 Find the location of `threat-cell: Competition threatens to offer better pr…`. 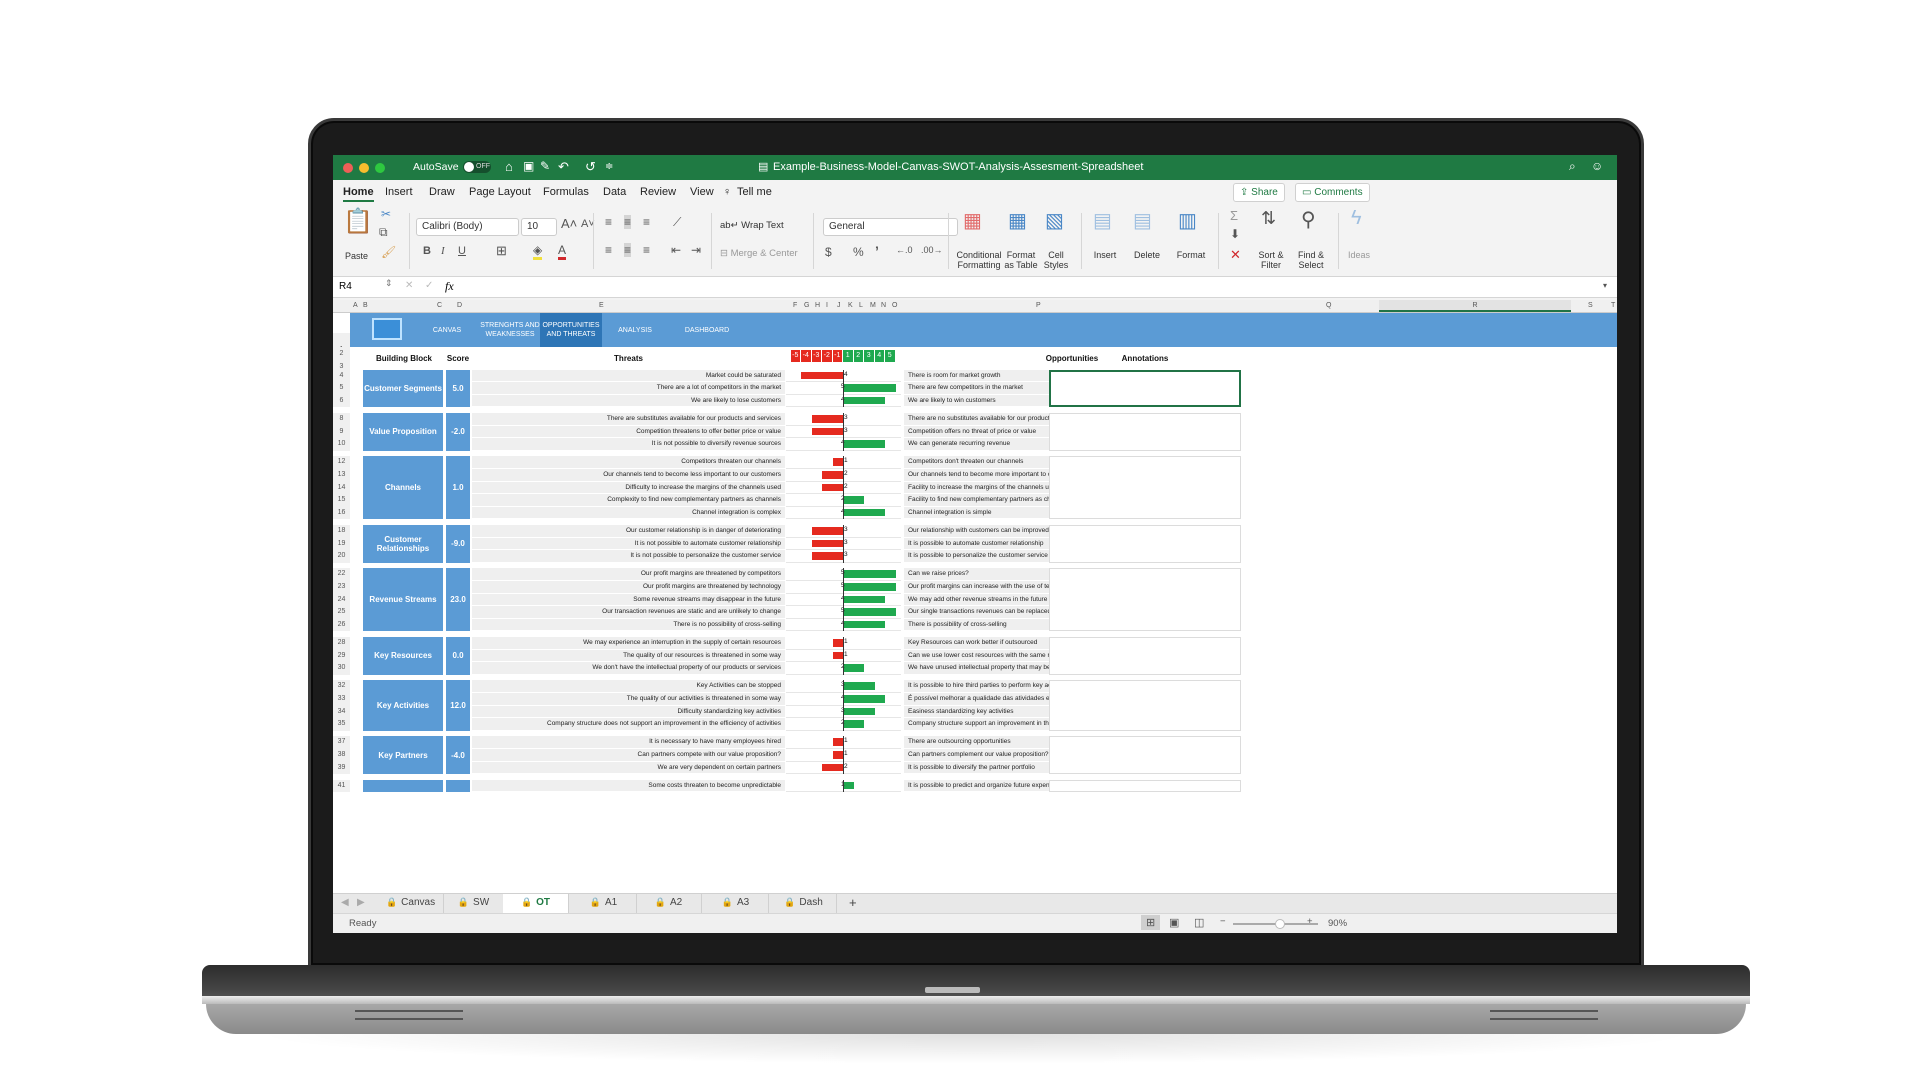

threat-cell: Competition threatens to offer better pr… is located at coordinates (628, 432).